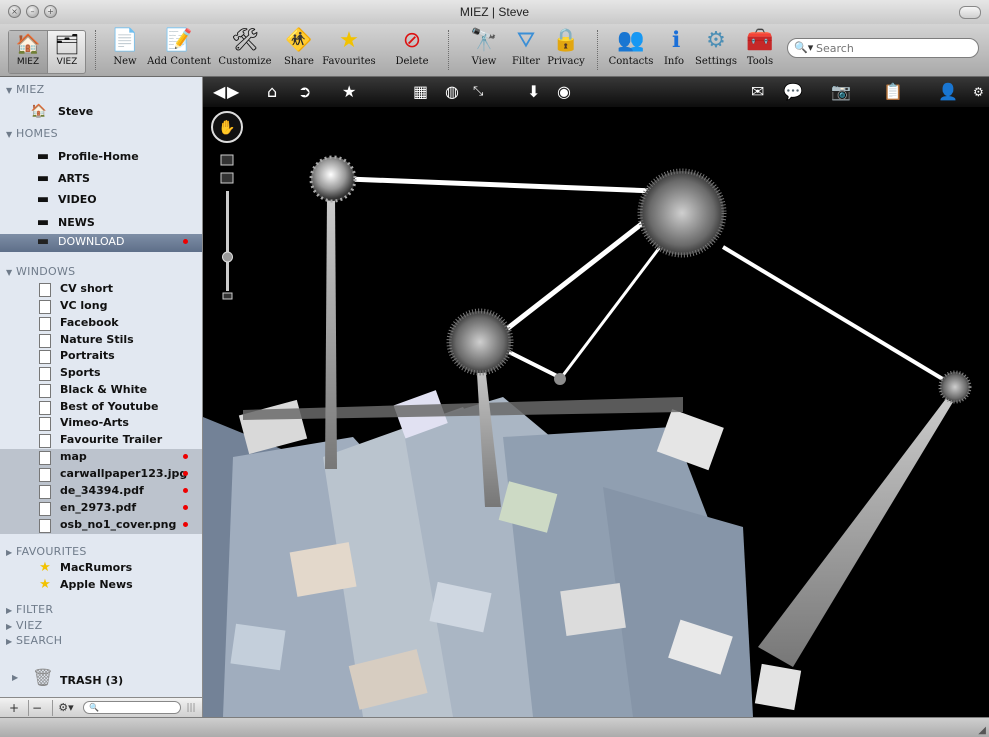  I want to click on settings-button: ⚙ Settings, so click(716, 47).